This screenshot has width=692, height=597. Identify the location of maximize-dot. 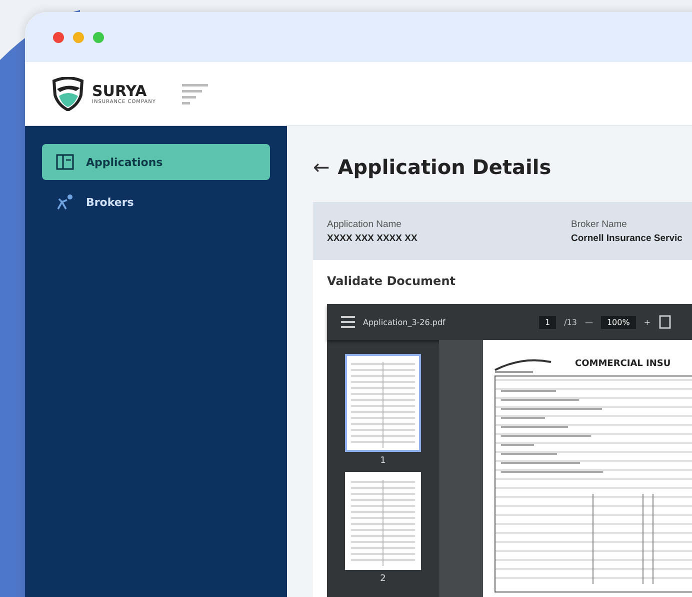
(98, 37).